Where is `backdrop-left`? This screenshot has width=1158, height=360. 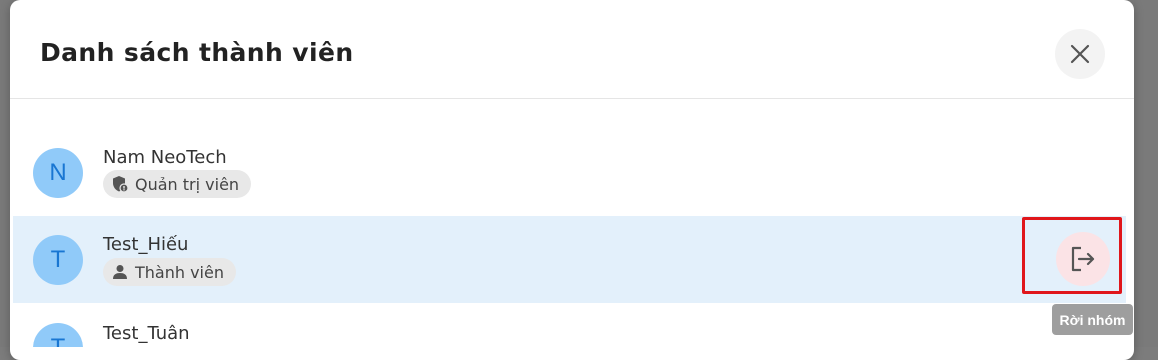
backdrop-left is located at coordinates (5, 173).